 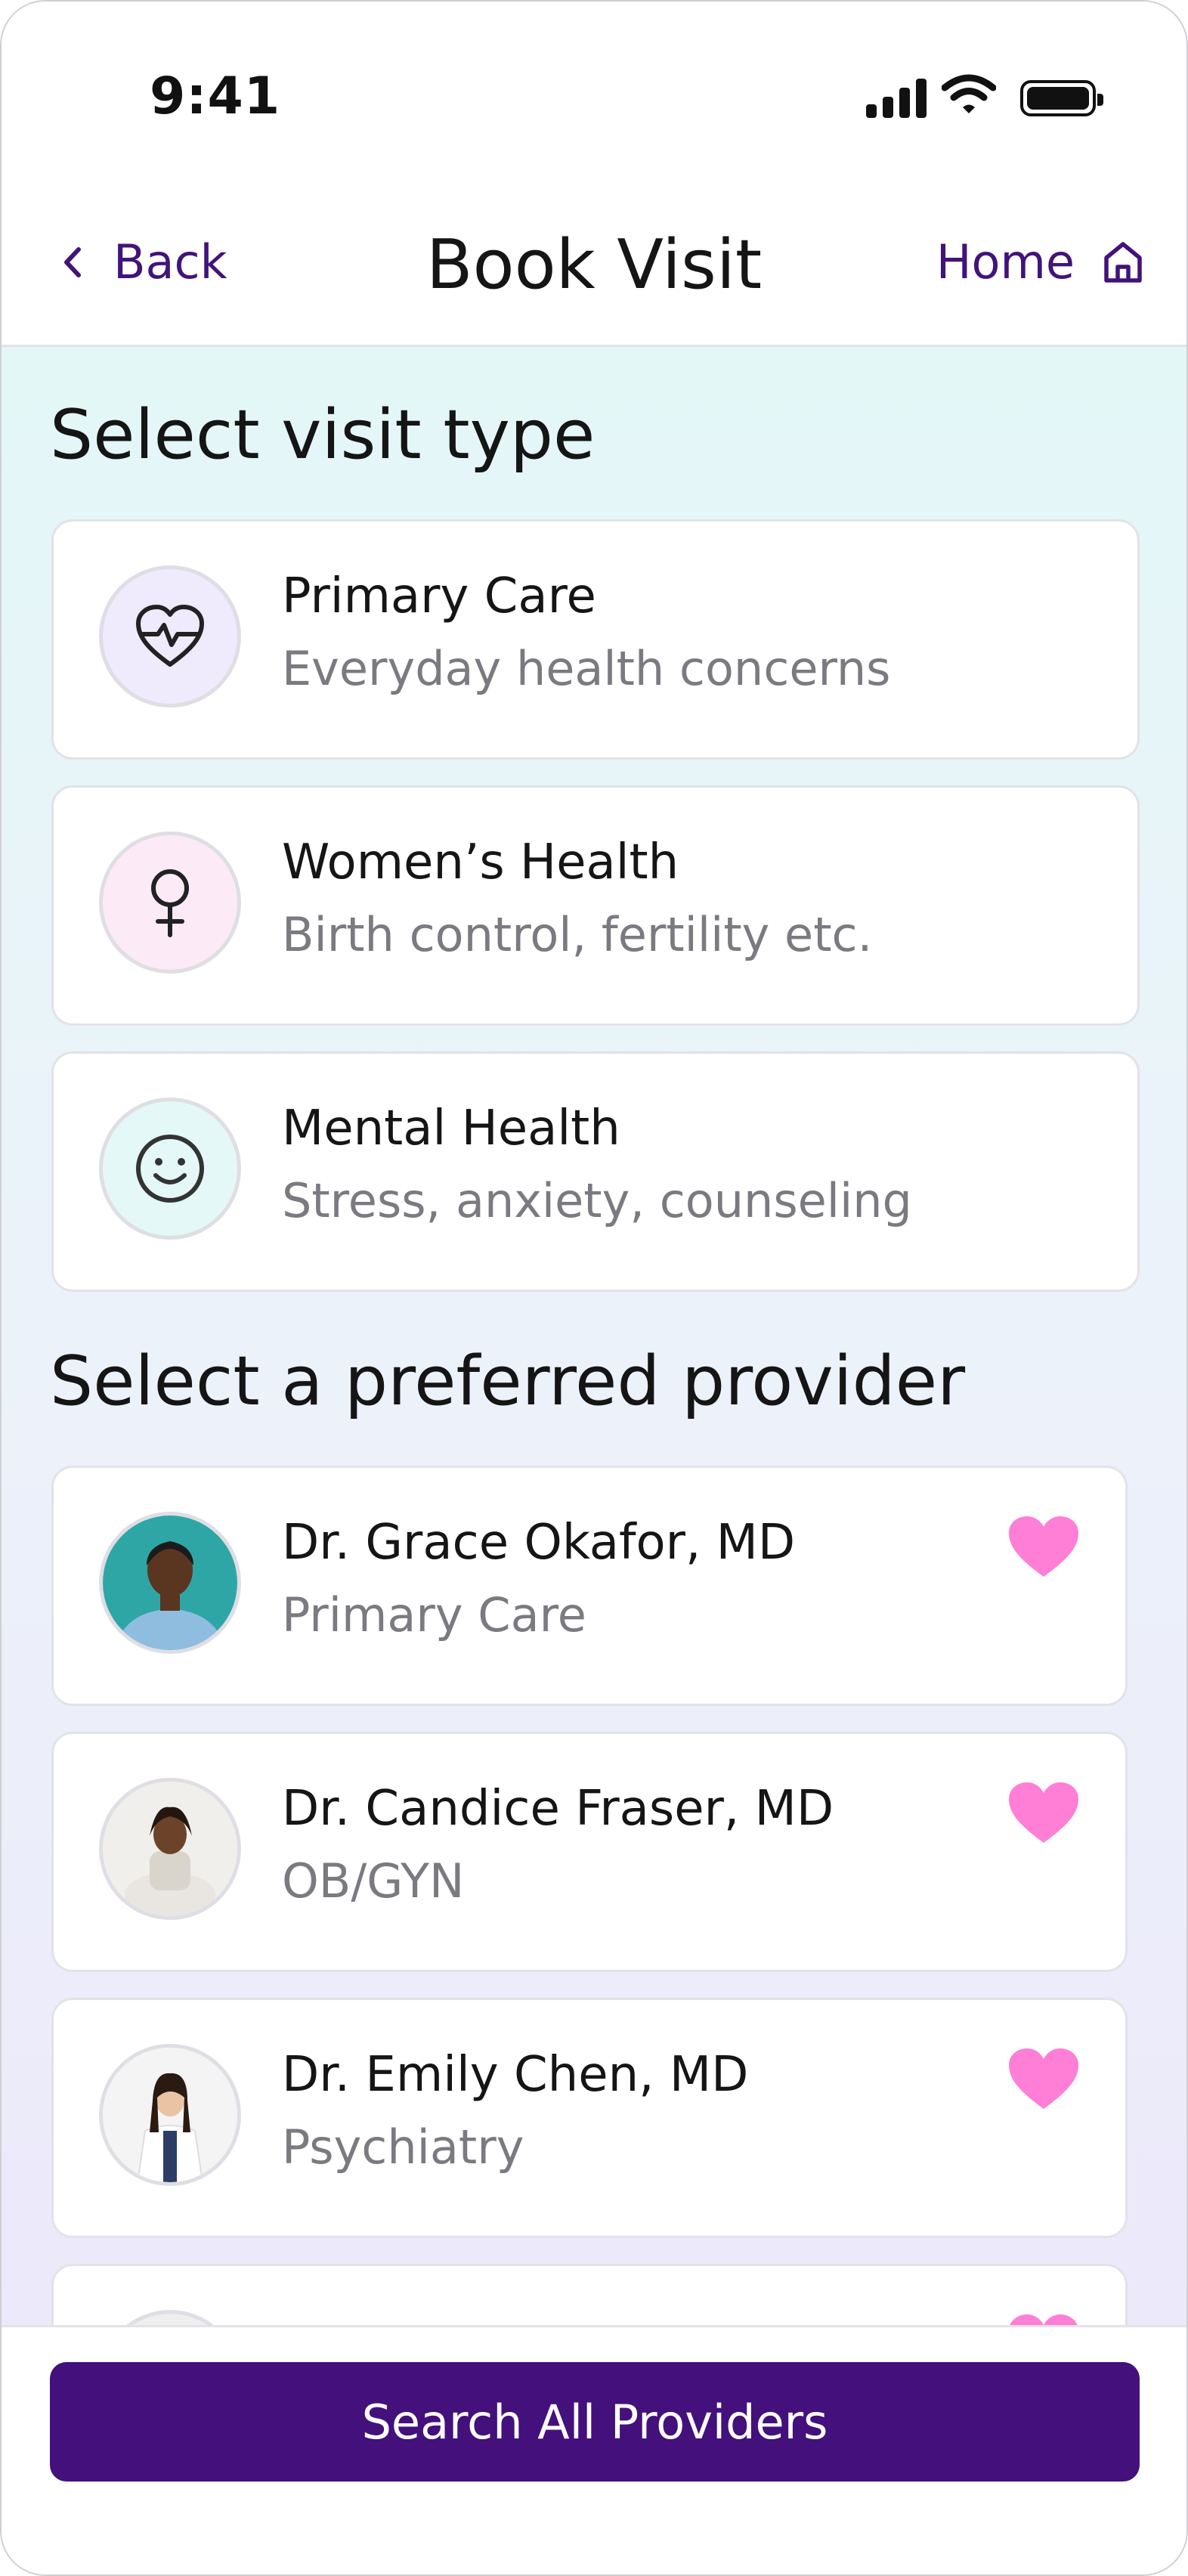 I want to click on visit-type-subtitle: Everyday health concerns, so click(x=587, y=668).